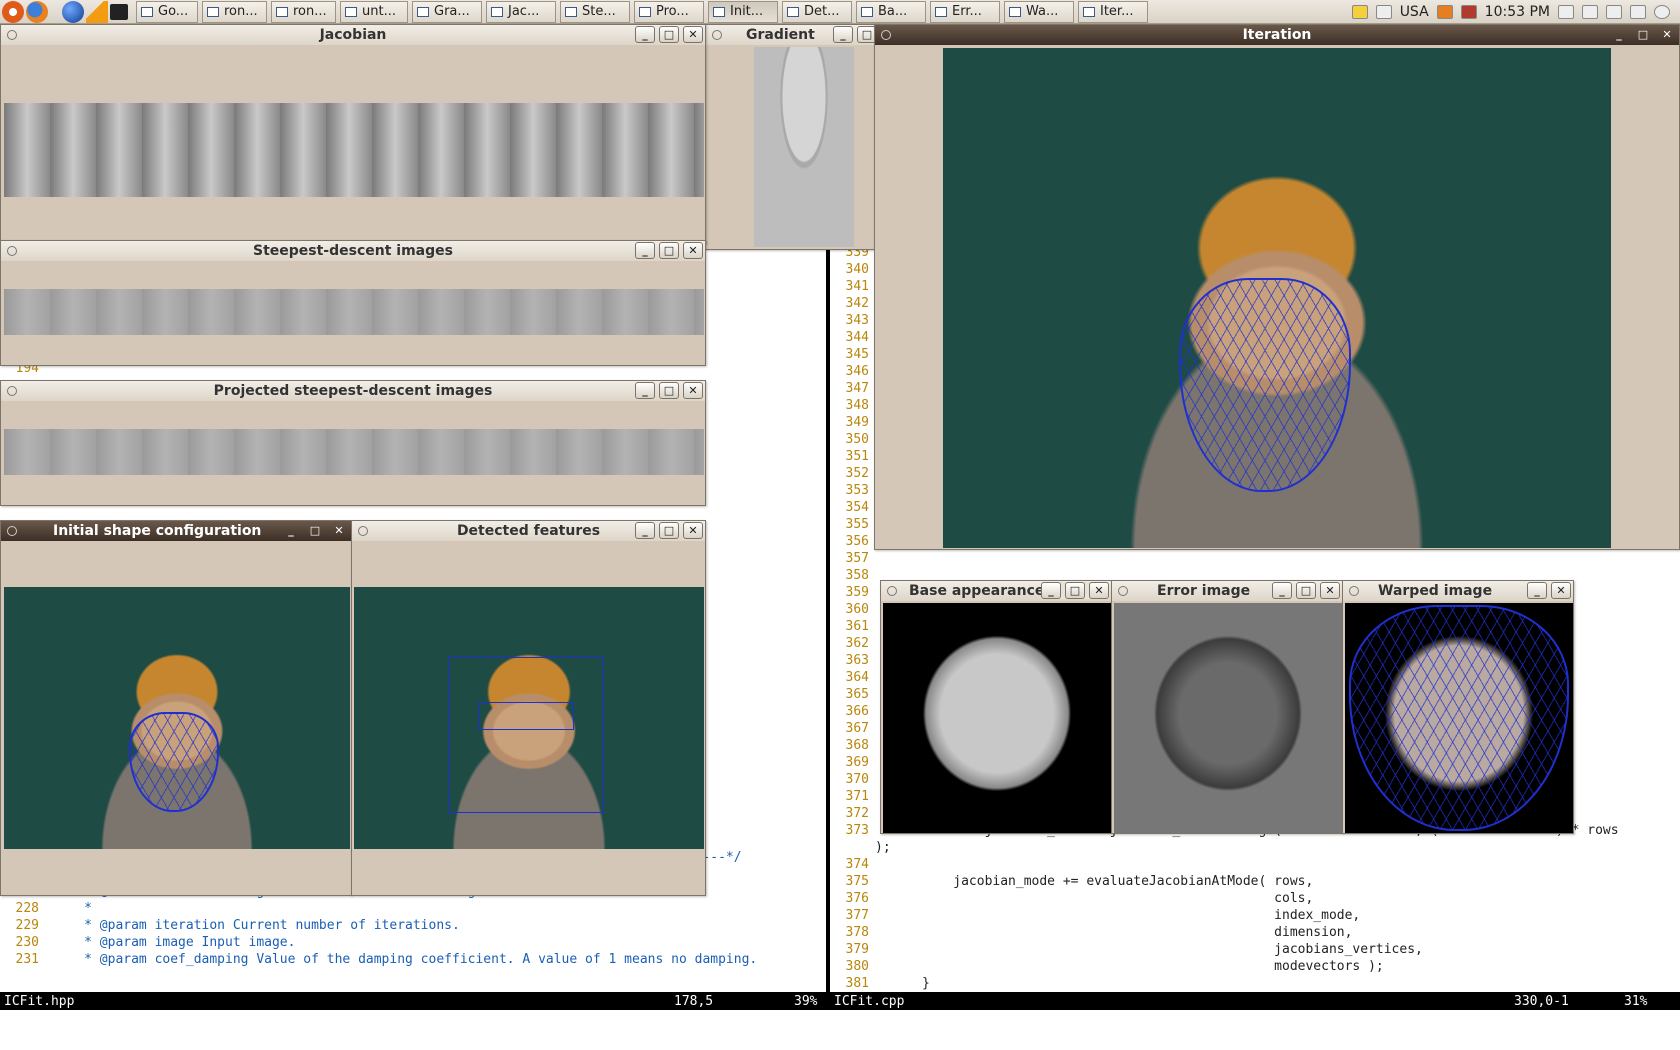 The width and height of the screenshot is (1680, 1050). Describe the element at coordinates (97, 11) in the screenshot. I see `vlc-icon` at that location.